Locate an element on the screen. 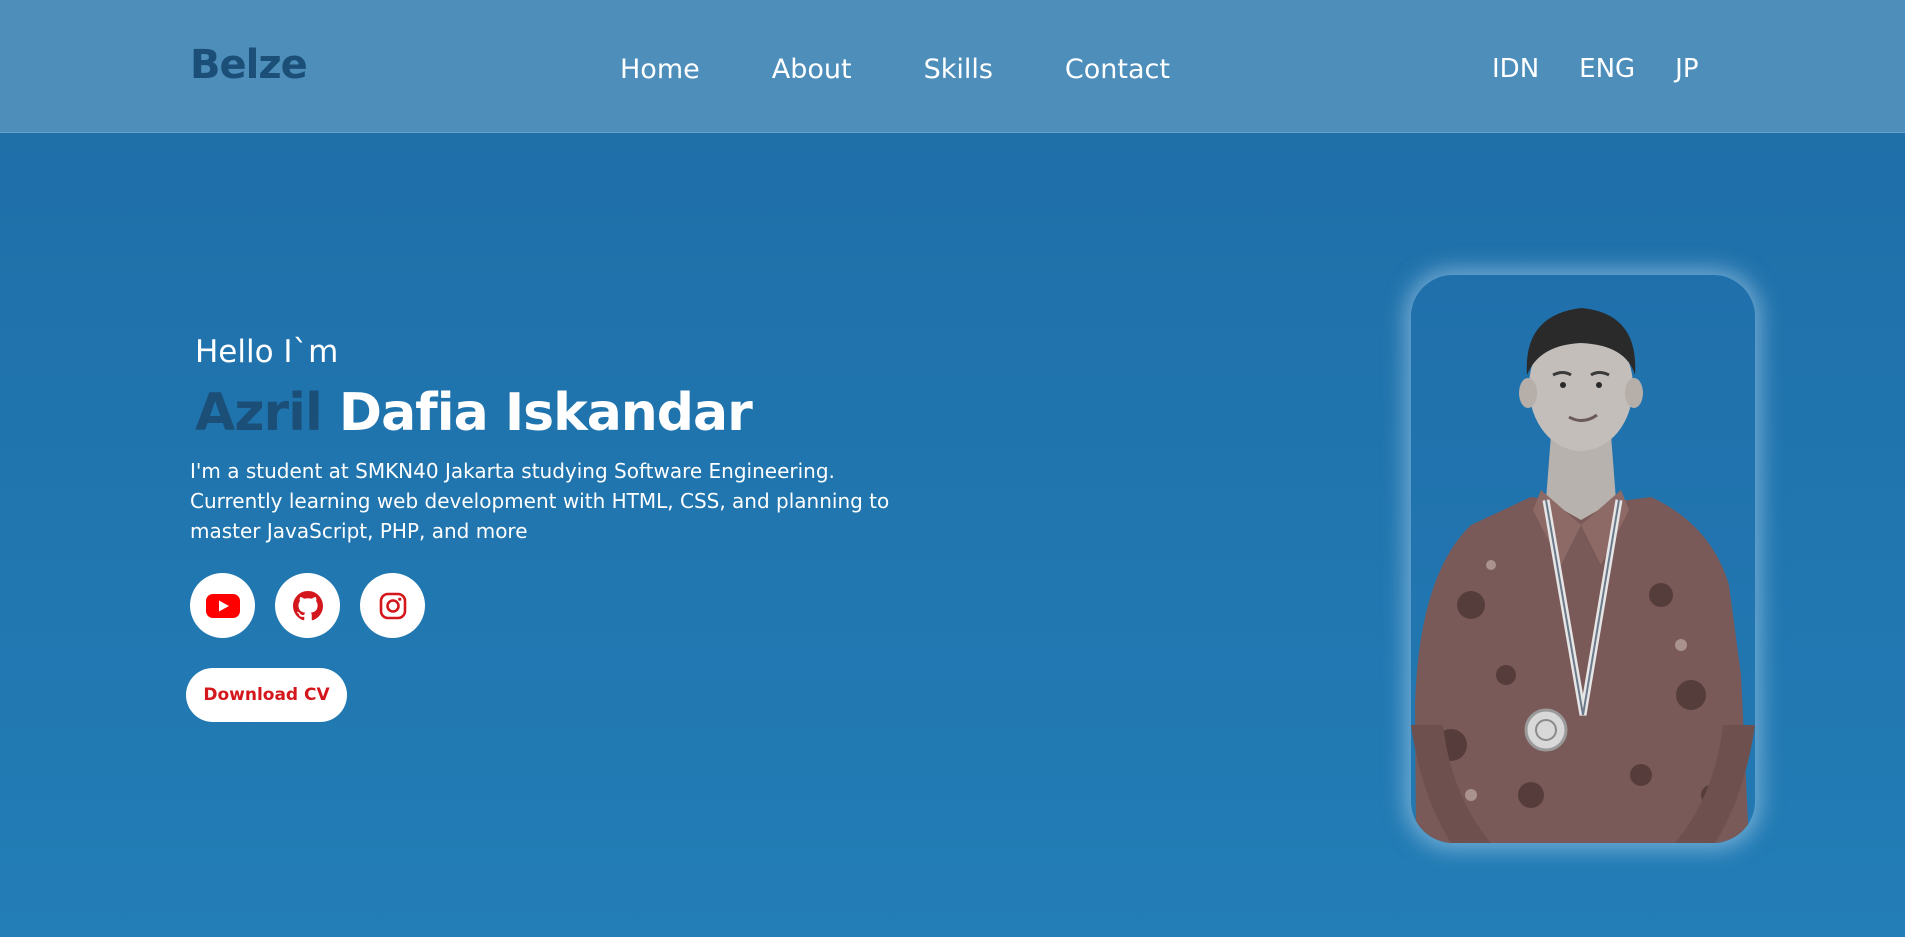 The width and height of the screenshot is (1905, 937). nav-contact: Contact is located at coordinates (1117, 69).